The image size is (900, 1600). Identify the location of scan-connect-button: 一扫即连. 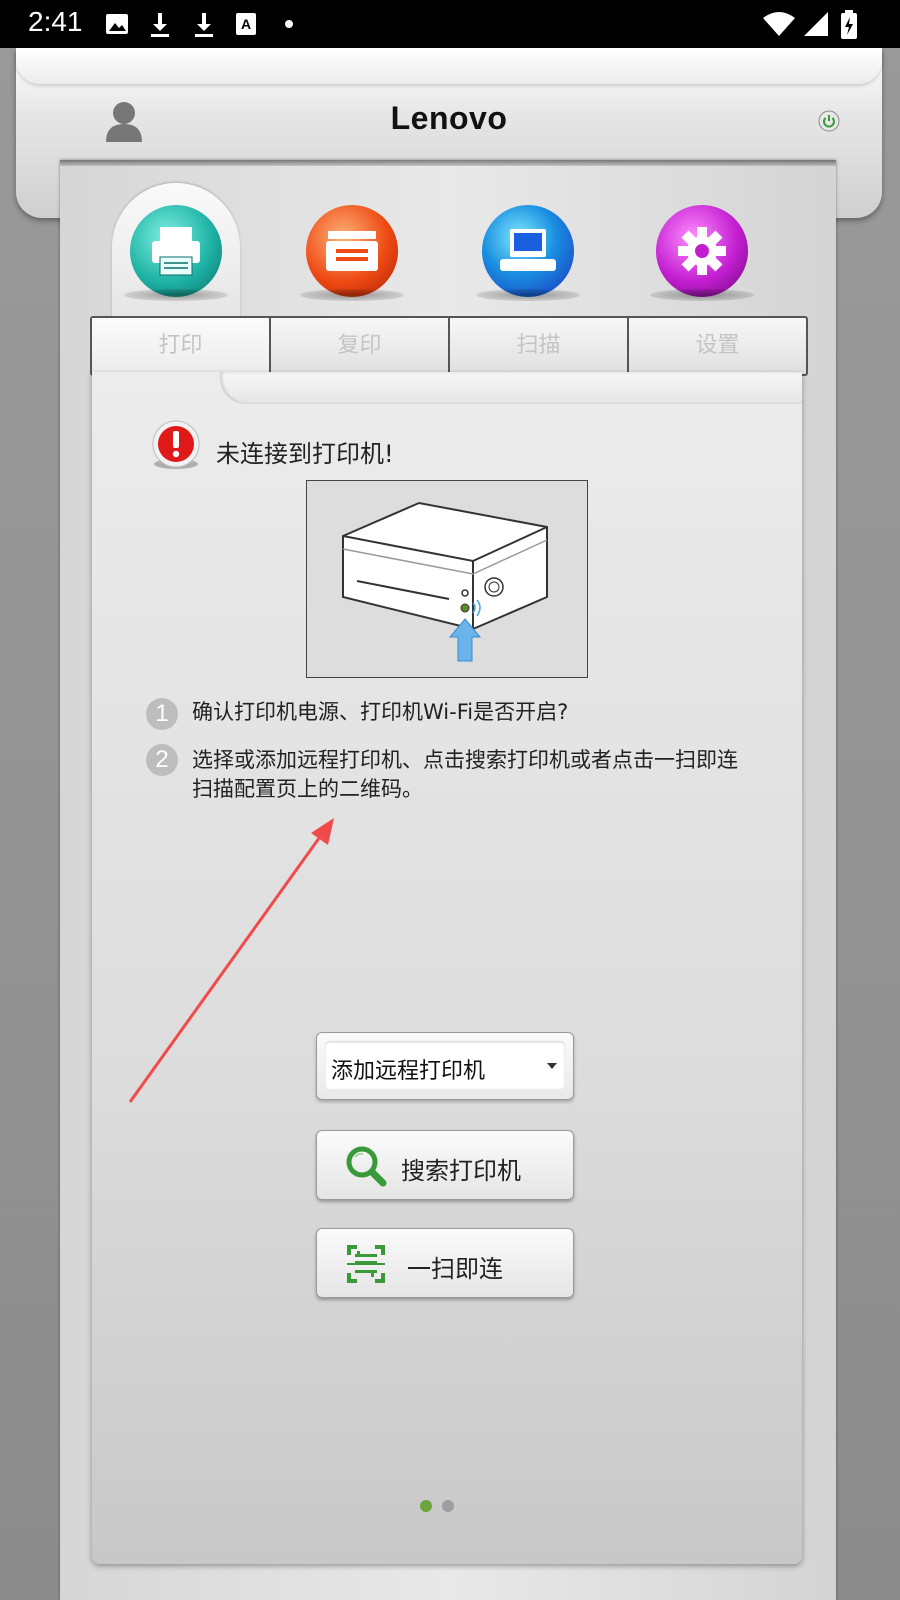
(445, 1263).